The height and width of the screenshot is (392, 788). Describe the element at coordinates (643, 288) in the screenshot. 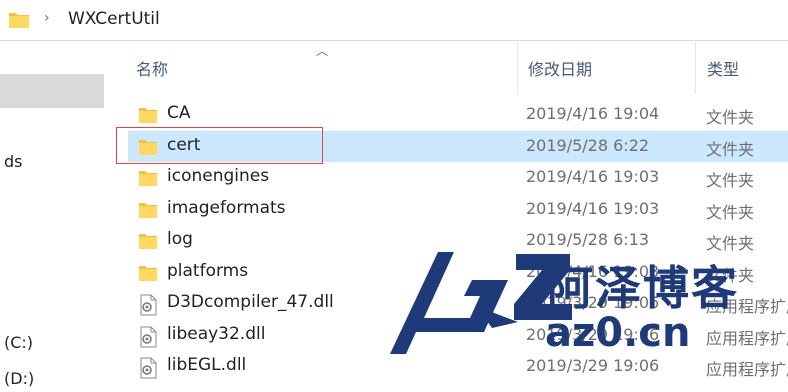

I see `watermark-title: 阿泽博客` at that location.